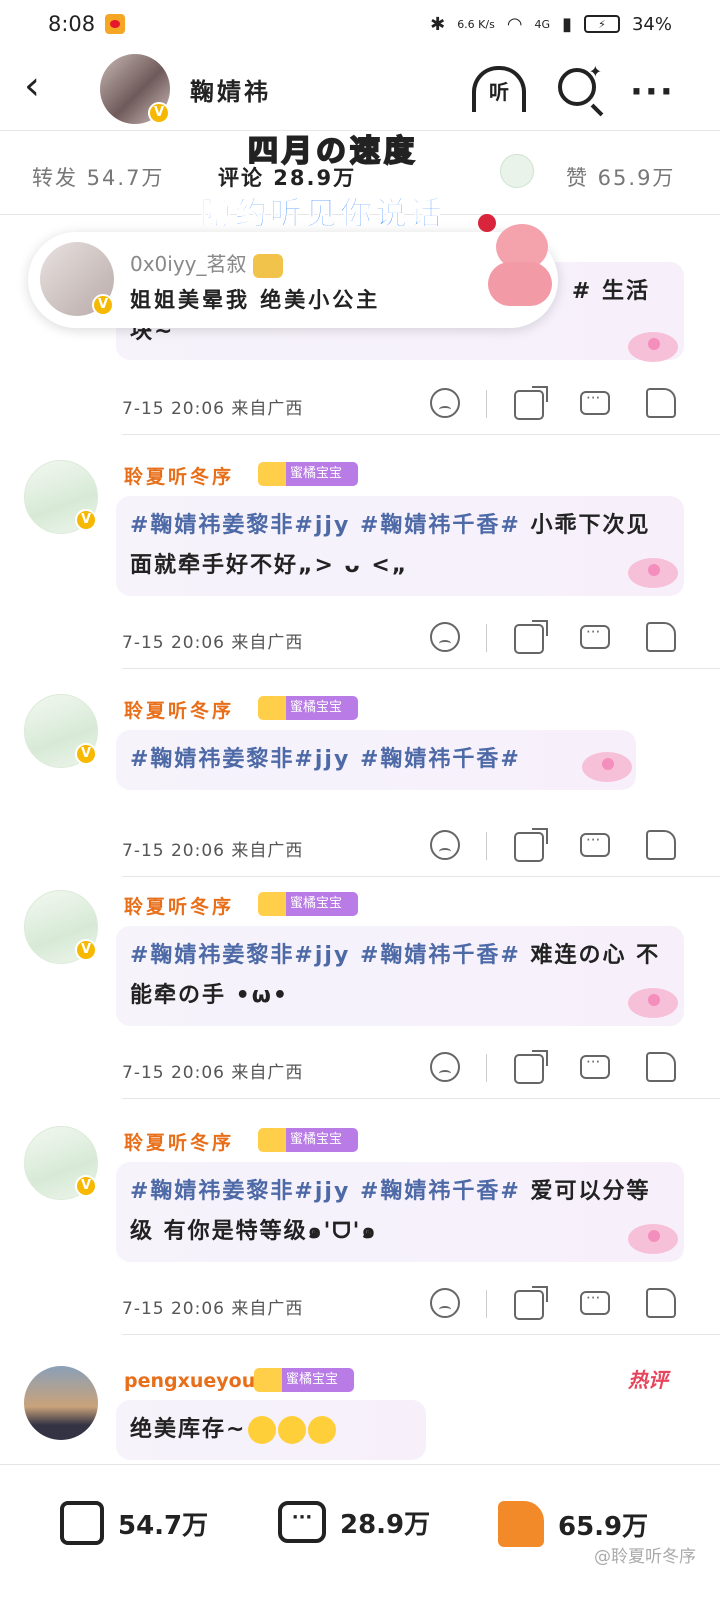  Describe the element at coordinates (61, 1403) in the screenshot. I see `commenter-avatar` at that location.